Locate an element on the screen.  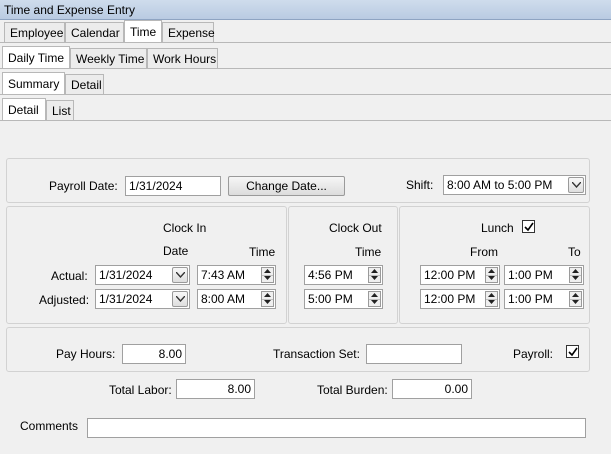
actual-lunch-to: 1:00 PM is located at coordinates (544, 275).